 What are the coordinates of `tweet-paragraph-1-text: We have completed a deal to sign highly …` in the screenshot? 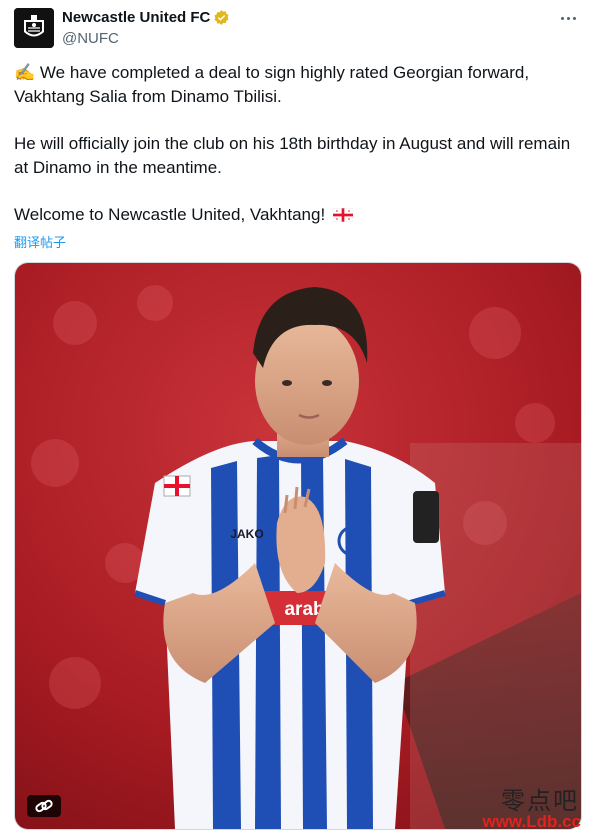 It's located at (272, 84).